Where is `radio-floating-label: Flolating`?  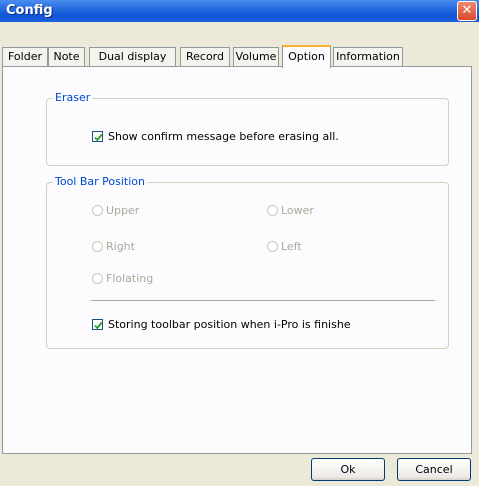
radio-floating-label: Flolating is located at coordinates (130, 278).